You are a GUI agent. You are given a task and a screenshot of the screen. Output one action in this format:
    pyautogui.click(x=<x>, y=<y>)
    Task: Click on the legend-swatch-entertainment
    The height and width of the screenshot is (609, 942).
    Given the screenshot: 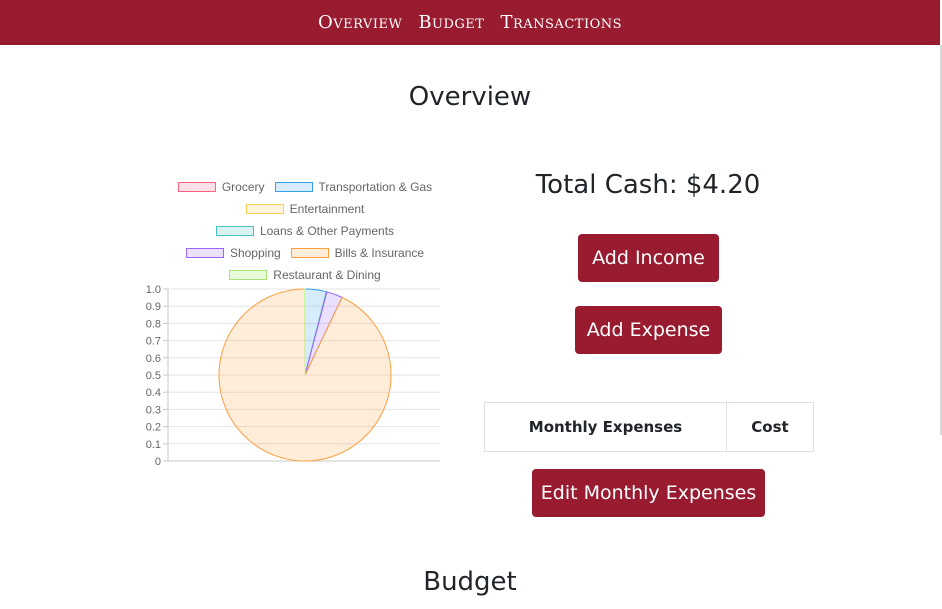 What is the action you would take?
    pyautogui.click(x=264, y=209)
    